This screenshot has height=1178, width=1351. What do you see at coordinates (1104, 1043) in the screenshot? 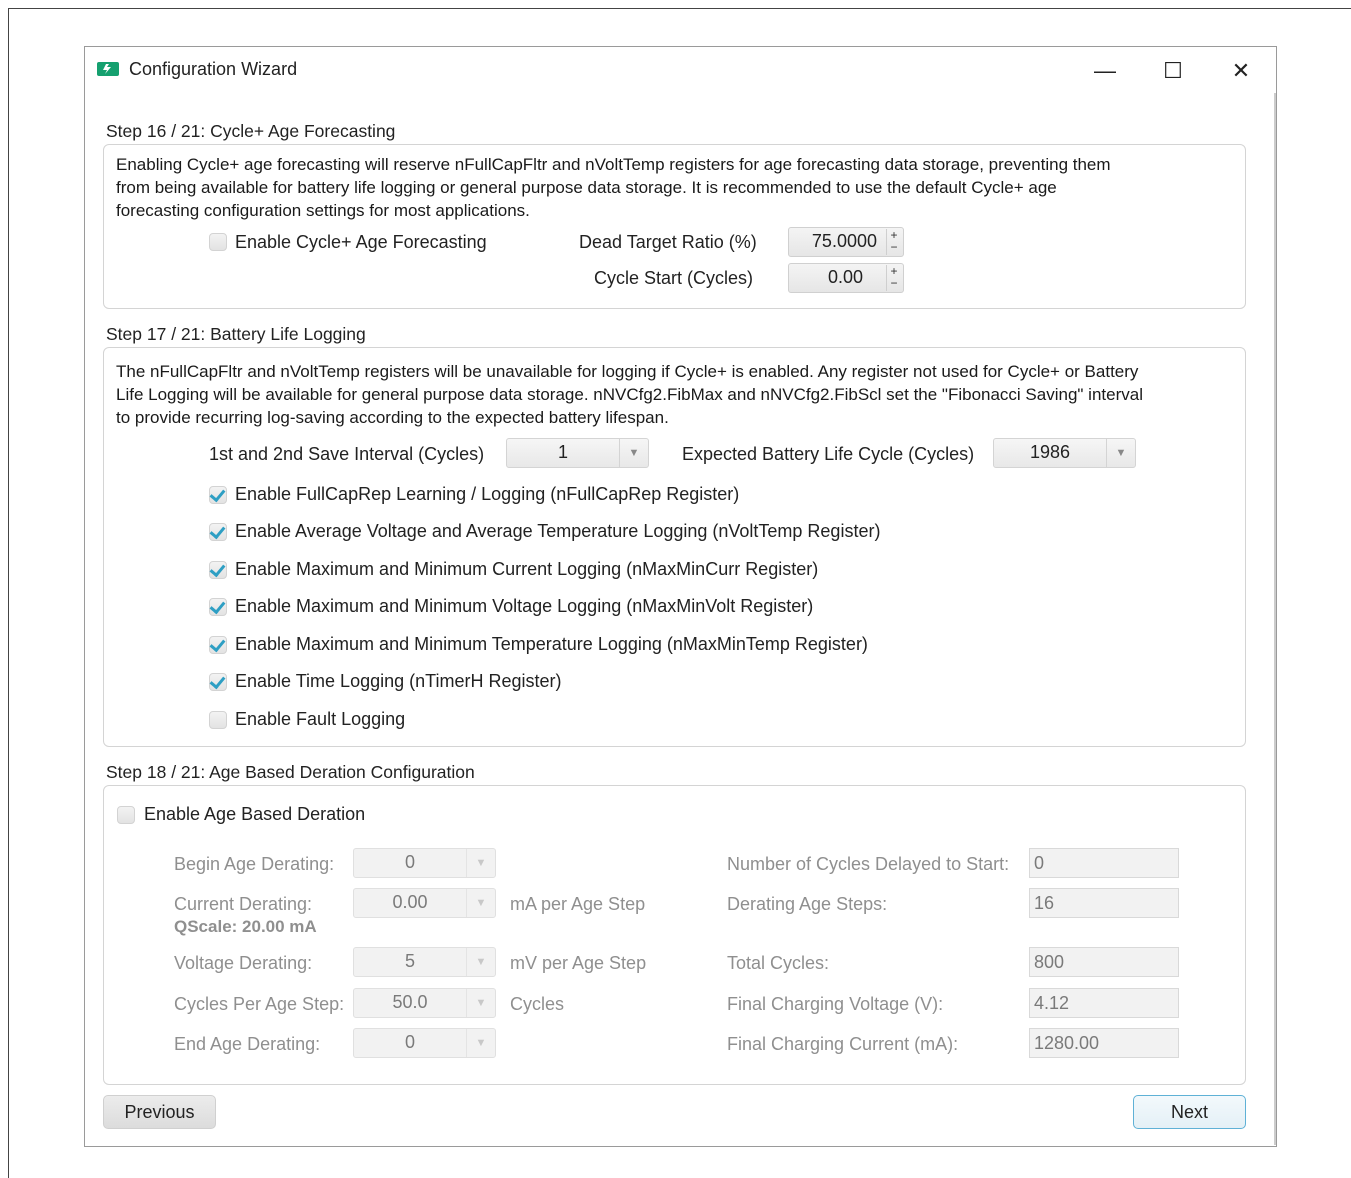
I see `final-current-field: 1280.00` at bounding box center [1104, 1043].